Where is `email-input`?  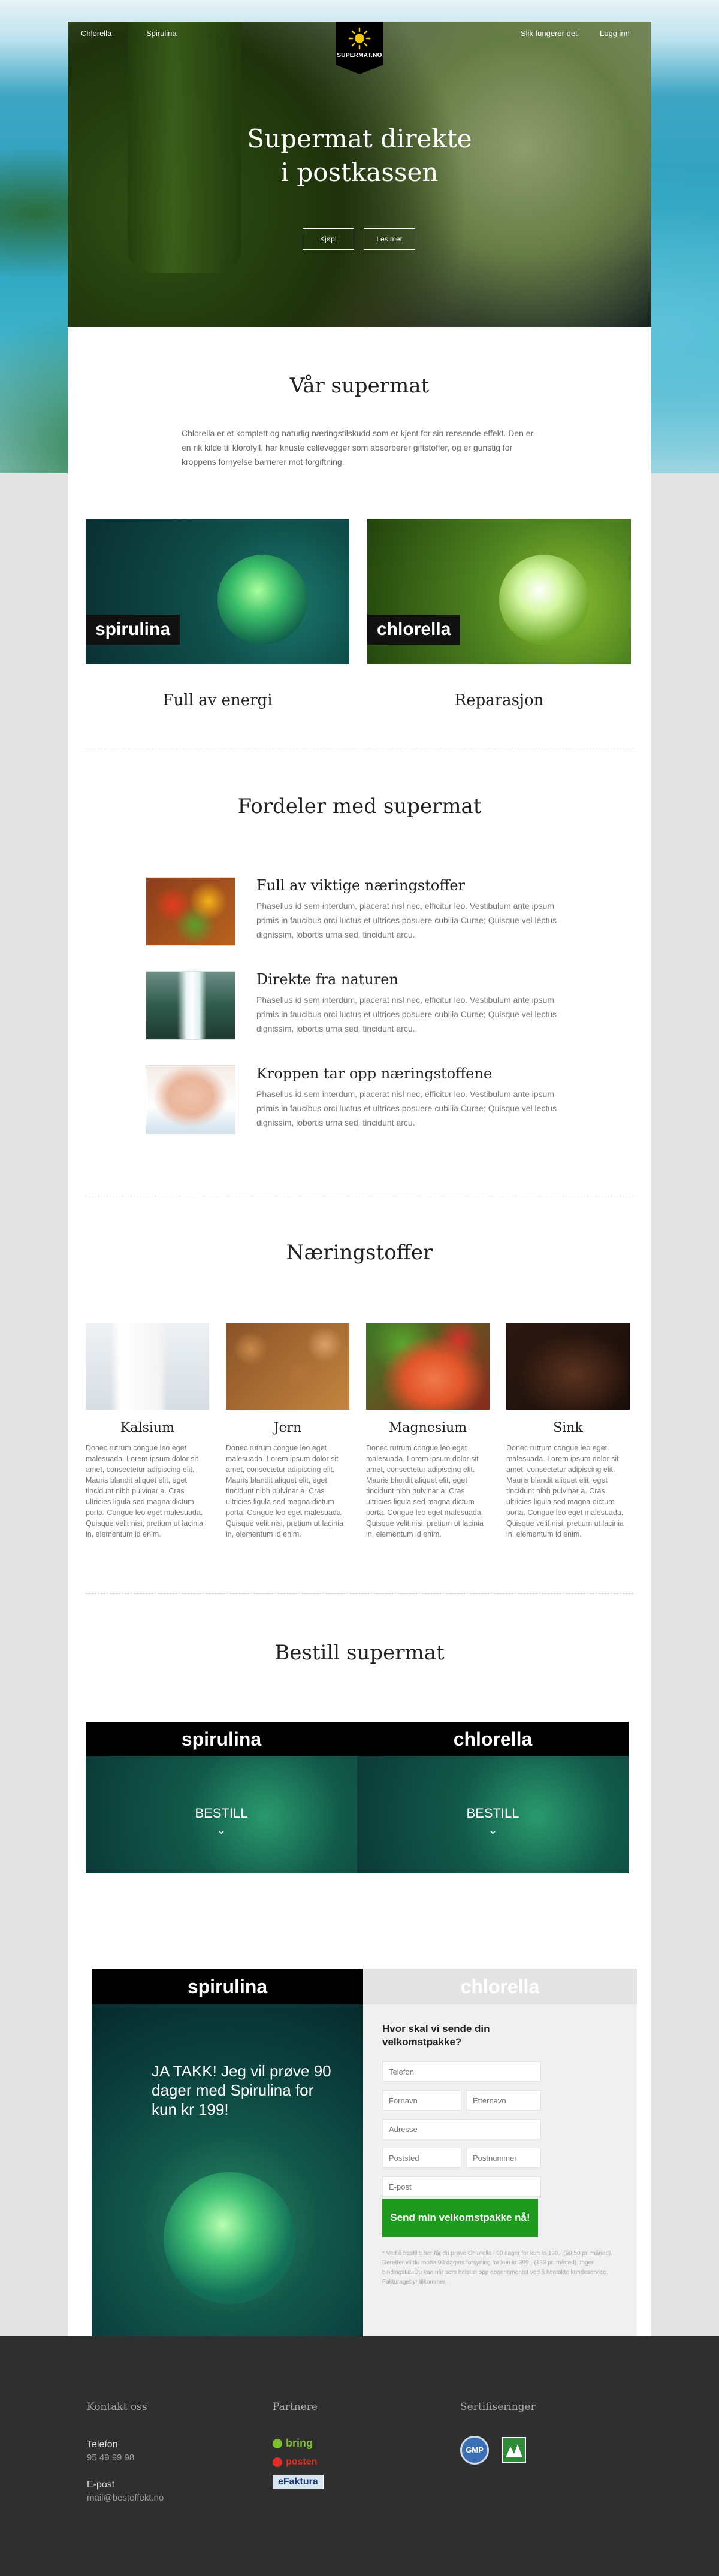 email-input is located at coordinates (461, 2186).